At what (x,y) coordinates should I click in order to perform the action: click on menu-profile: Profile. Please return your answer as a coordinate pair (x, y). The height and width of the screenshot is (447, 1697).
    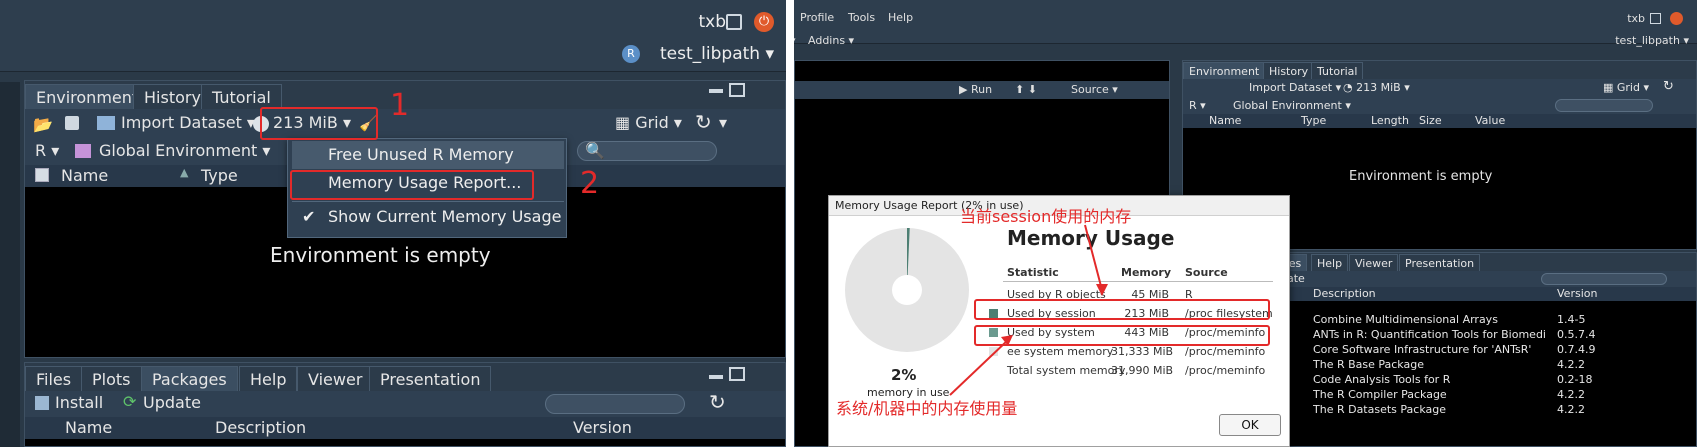
    Looking at the image, I should click on (817, 17).